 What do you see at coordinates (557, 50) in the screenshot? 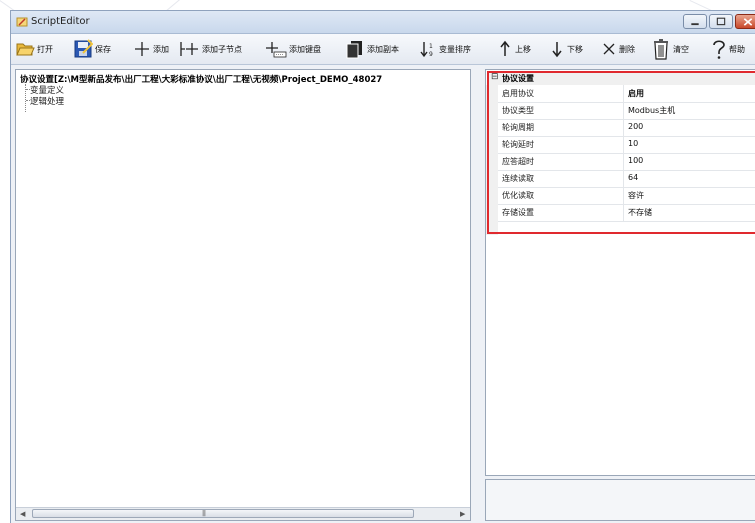
I see `arrow-down-icon` at bounding box center [557, 50].